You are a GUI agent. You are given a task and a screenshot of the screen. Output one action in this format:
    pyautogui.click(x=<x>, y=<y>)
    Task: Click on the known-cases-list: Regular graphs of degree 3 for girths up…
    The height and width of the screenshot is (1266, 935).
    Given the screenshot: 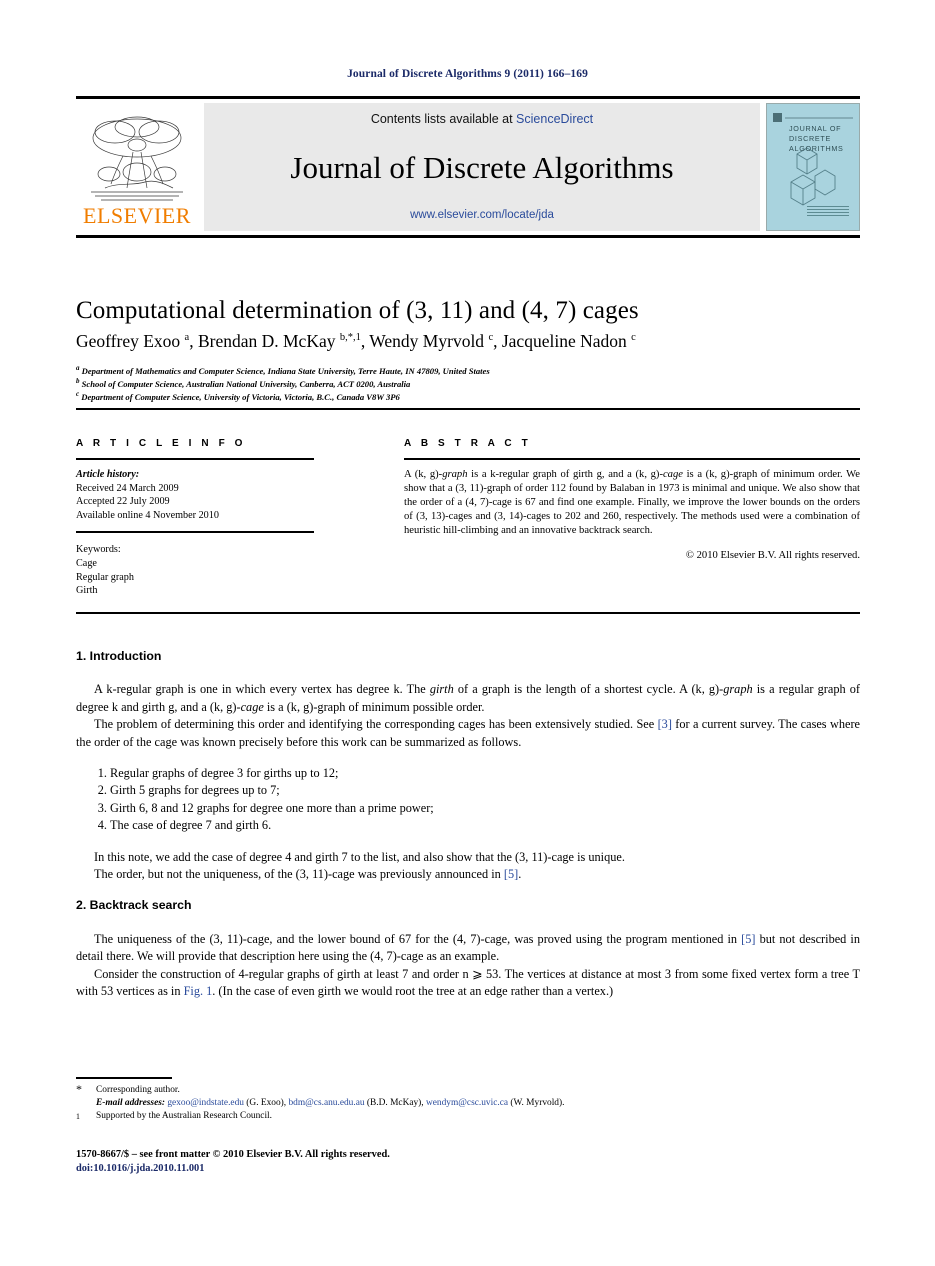 What is the action you would take?
    pyautogui.click(x=468, y=800)
    